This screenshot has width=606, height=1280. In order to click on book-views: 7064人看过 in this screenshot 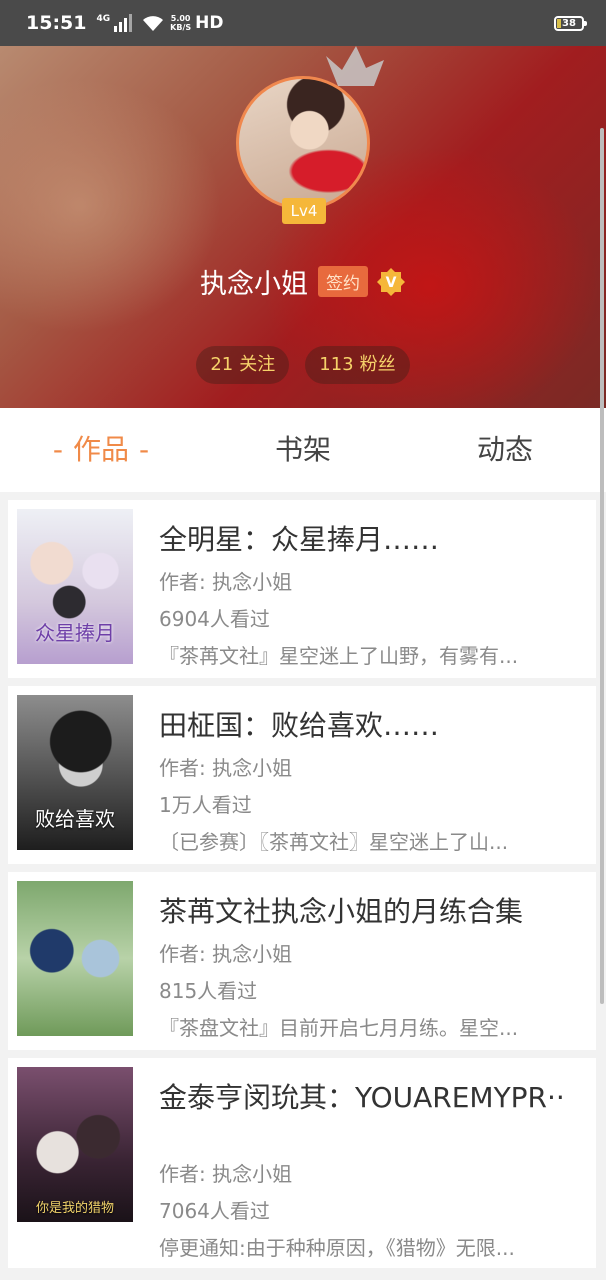, I will do `click(214, 1211)`.